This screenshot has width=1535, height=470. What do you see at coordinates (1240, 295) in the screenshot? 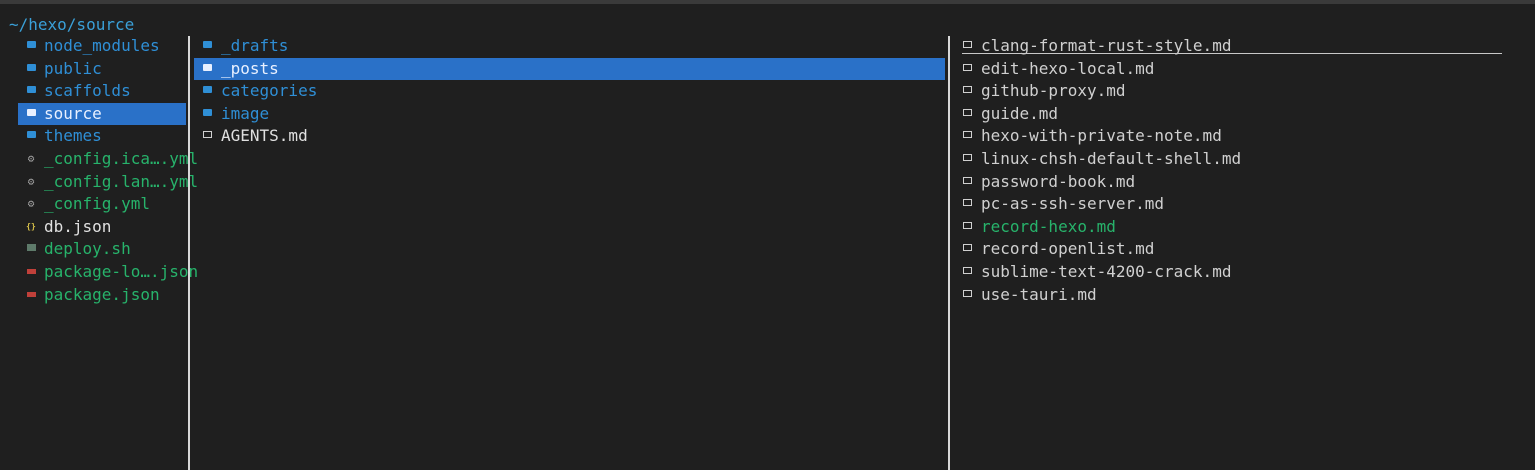
I see `preview-item: use-tauri.md` at bounding box center [1240, 295].